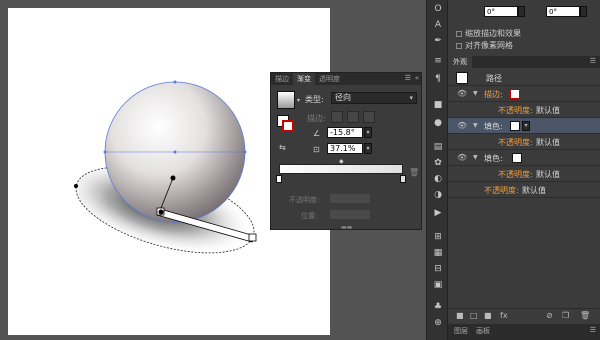  Describe the element at coordinates (524, 315) in the screenshot. I see `appearance-bottom-bar: ■ □ ■ fx ⊘ ❐ 🗑` at that location.